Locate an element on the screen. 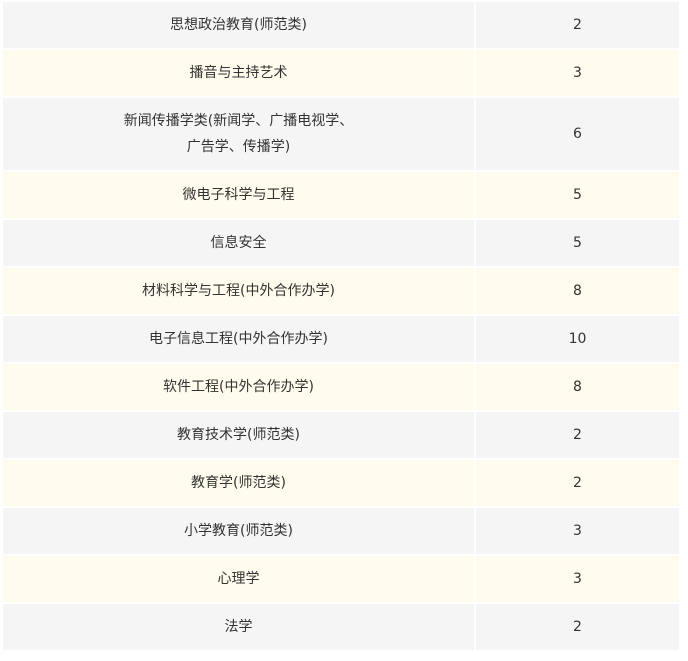 Image resolution: width=688 pixels, height=661 pixels. major-name-cell: 材料科学与工程(中外合作办学) is located at coordinates (239, 291).